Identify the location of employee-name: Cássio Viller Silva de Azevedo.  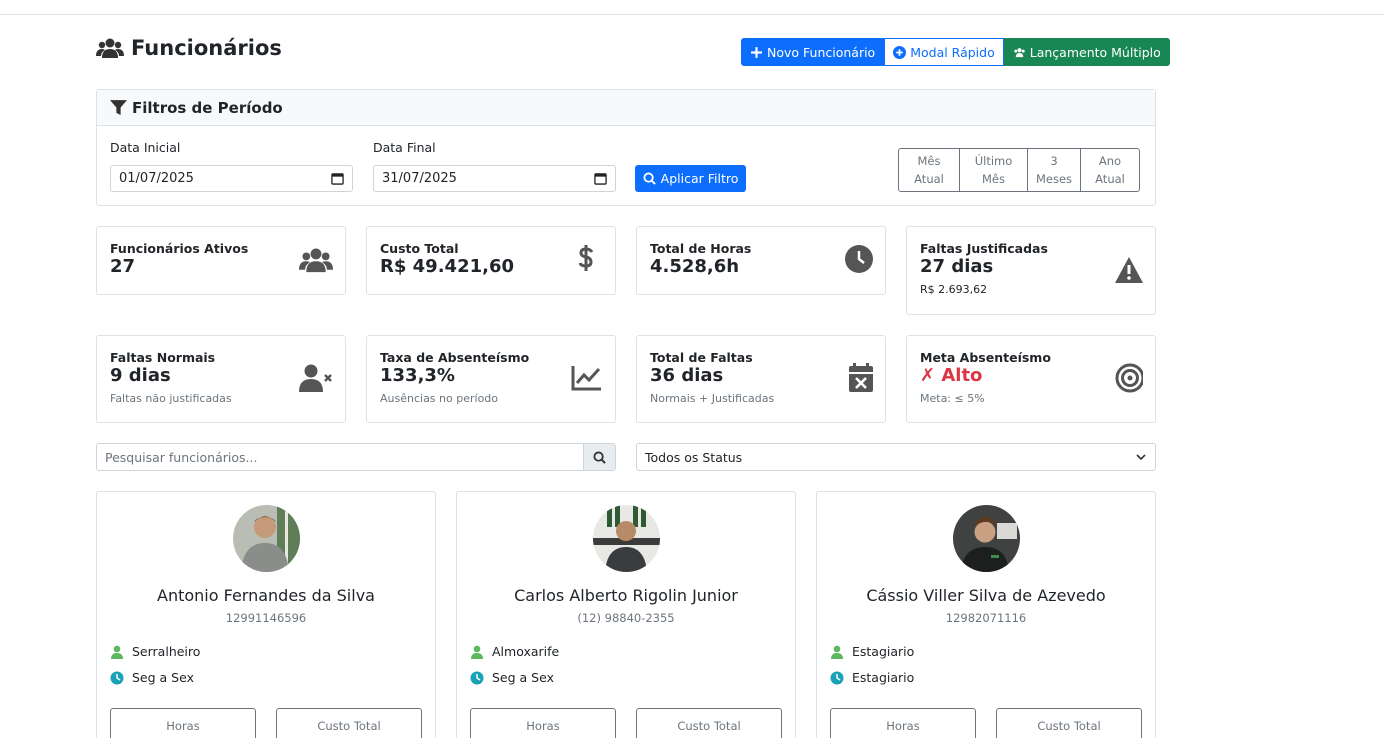
(986, 595).